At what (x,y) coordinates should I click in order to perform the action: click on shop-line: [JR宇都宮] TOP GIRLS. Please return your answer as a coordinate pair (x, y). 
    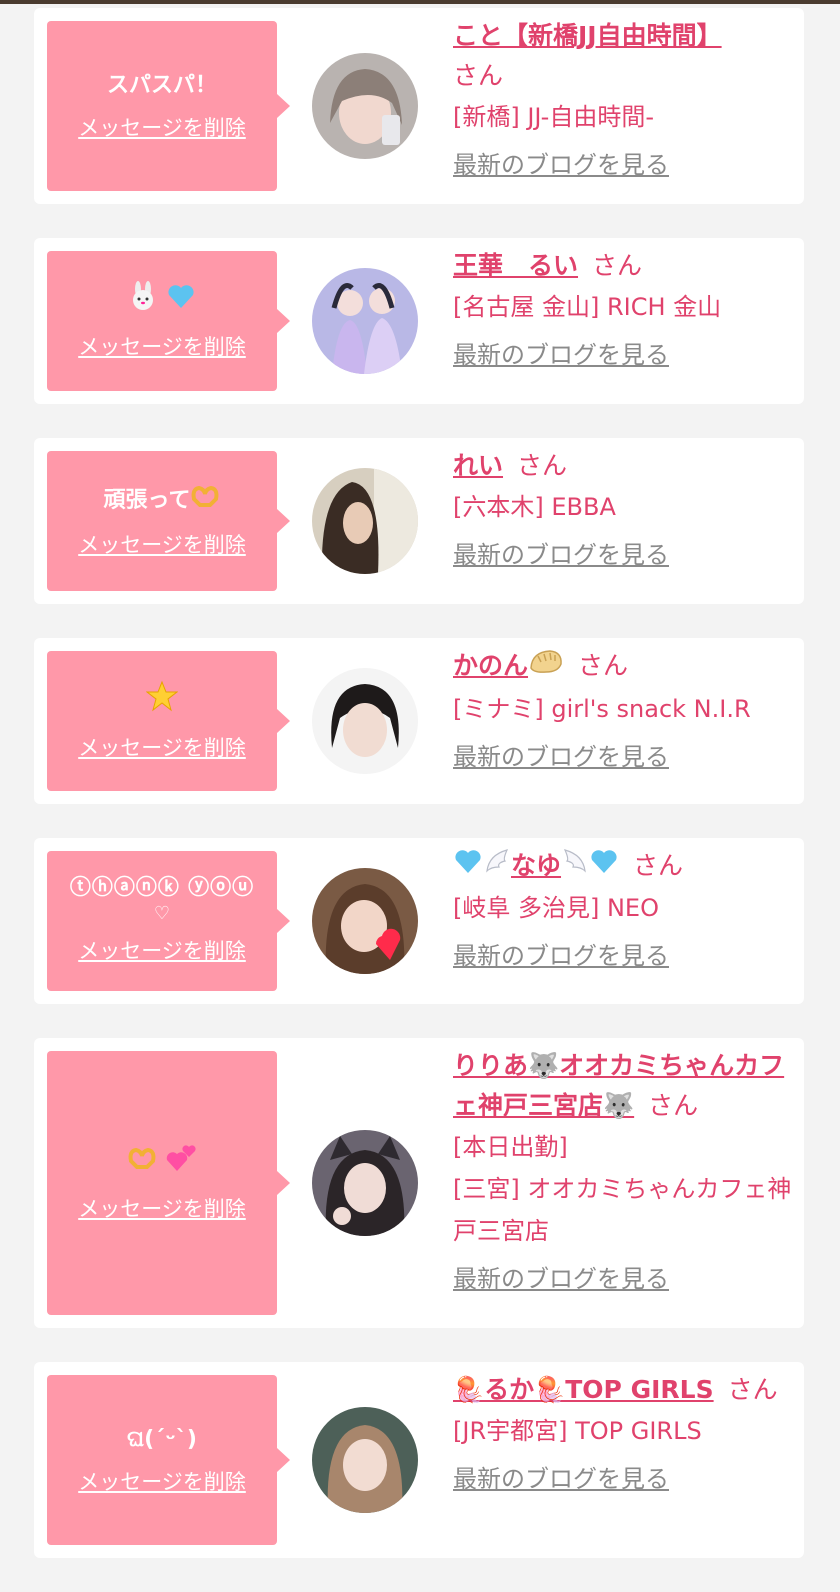
    Looking at the image, I should click on (577, 1431).